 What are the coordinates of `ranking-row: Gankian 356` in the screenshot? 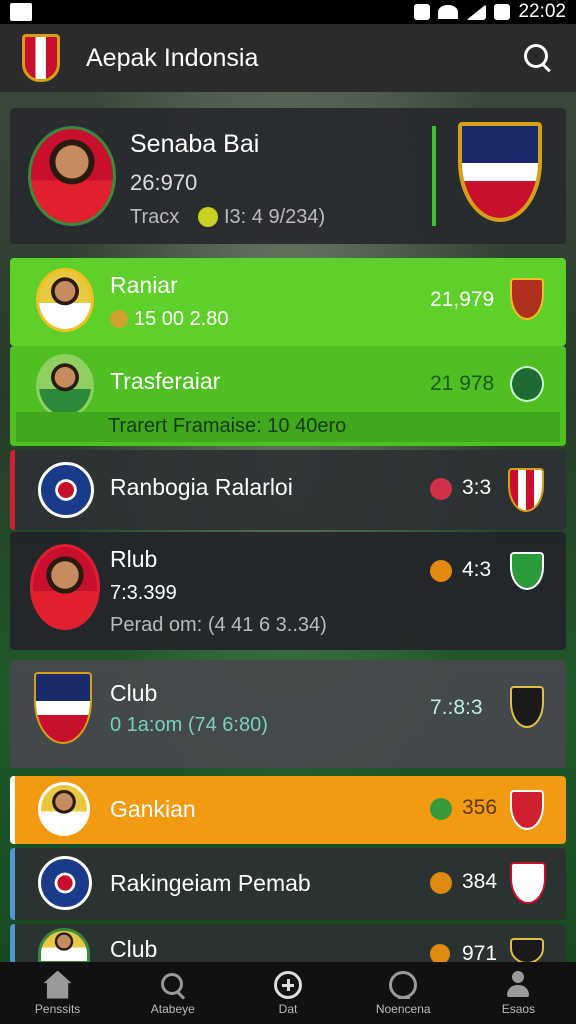 It's located at (288, 810).